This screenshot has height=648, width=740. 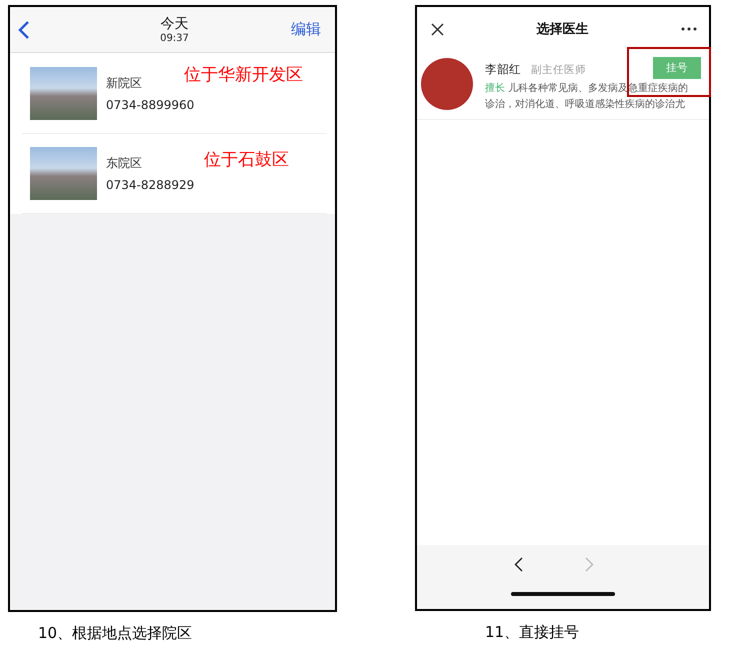 What do you see at coordinates (246, 160) in the screenshot?
I see `annotation-text: 位于石鼓区` at bounding box center [246, 160].